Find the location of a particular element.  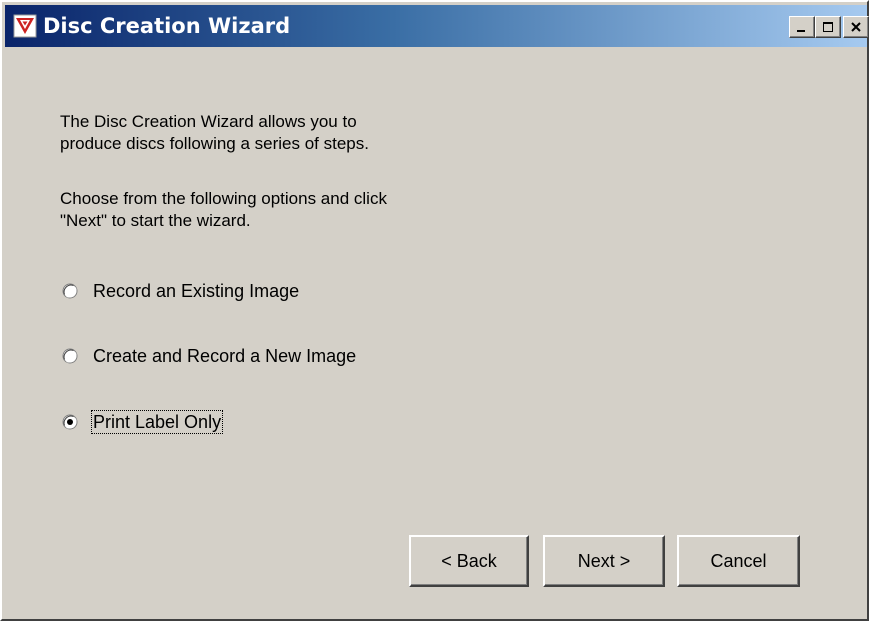

option-label: Create and Record a New Image is located at coordinates (225, 356).